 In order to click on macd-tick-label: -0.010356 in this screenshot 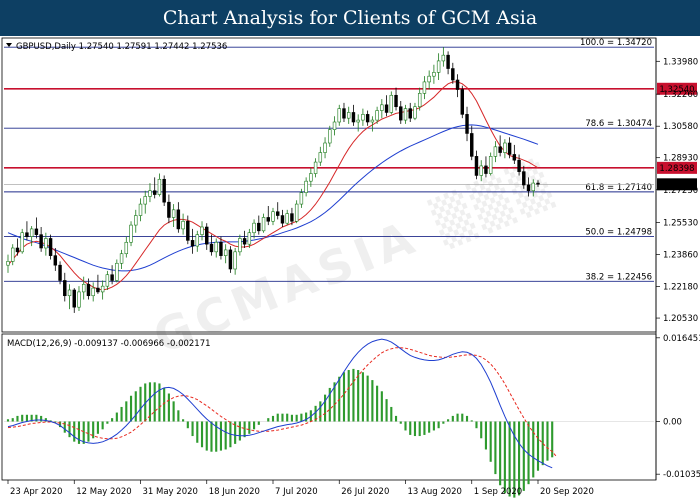, I will do `click(681, 475)`.